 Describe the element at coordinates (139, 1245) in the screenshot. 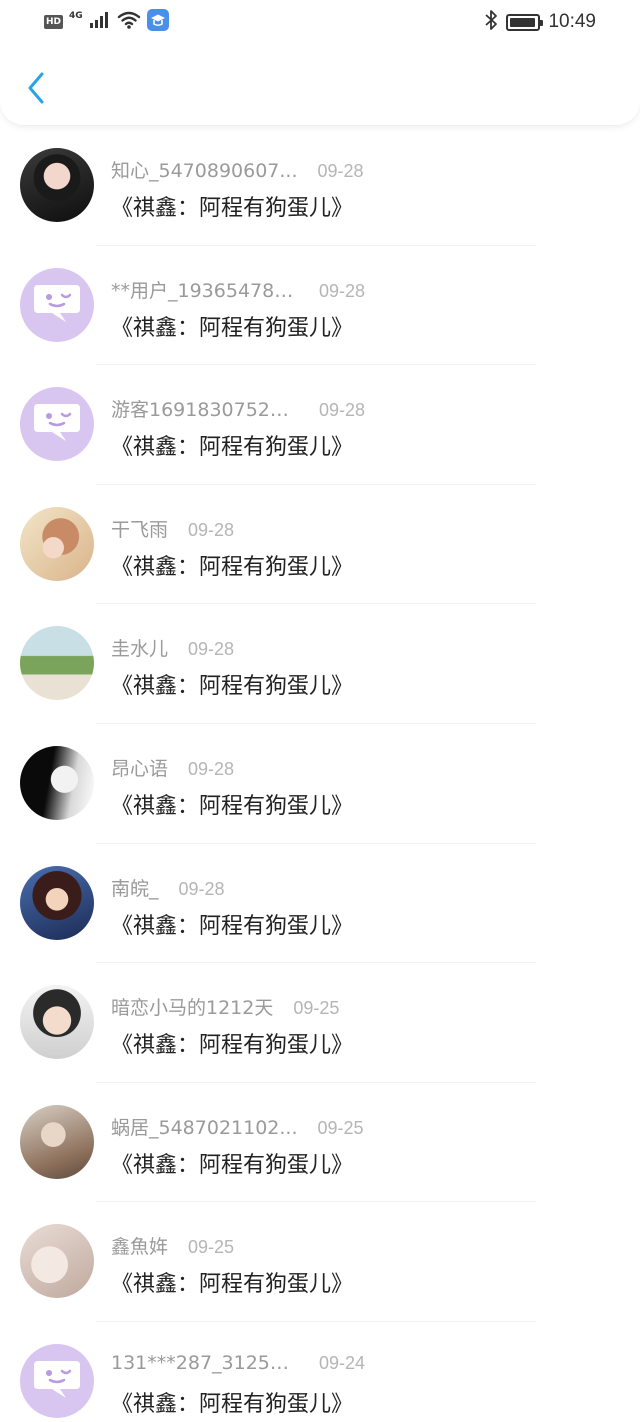

I see `username: 鑫魚姩` at that location.